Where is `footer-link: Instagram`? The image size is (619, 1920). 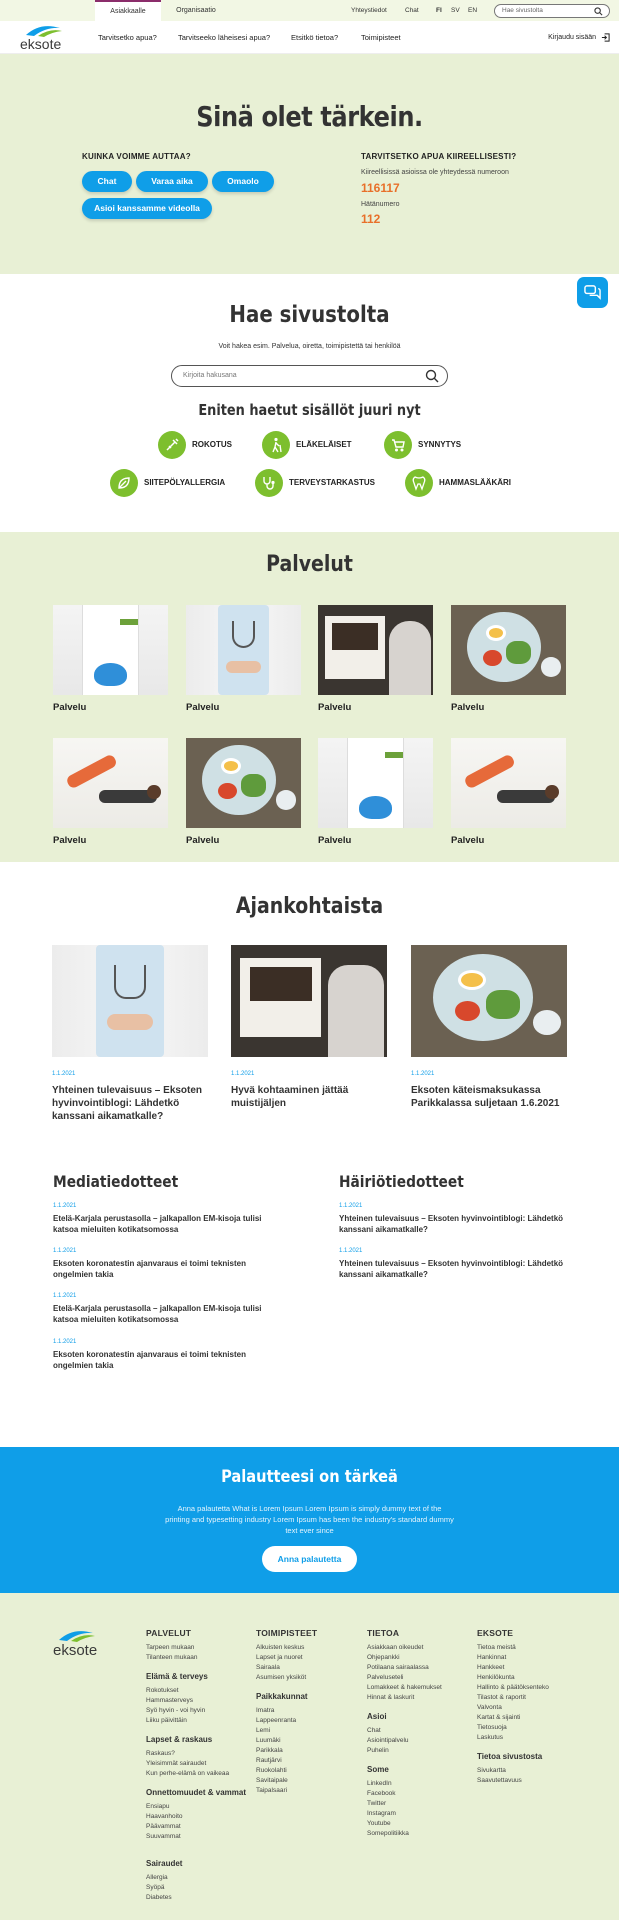
footer-link: Instagram is located at coordinates (419, 1814).